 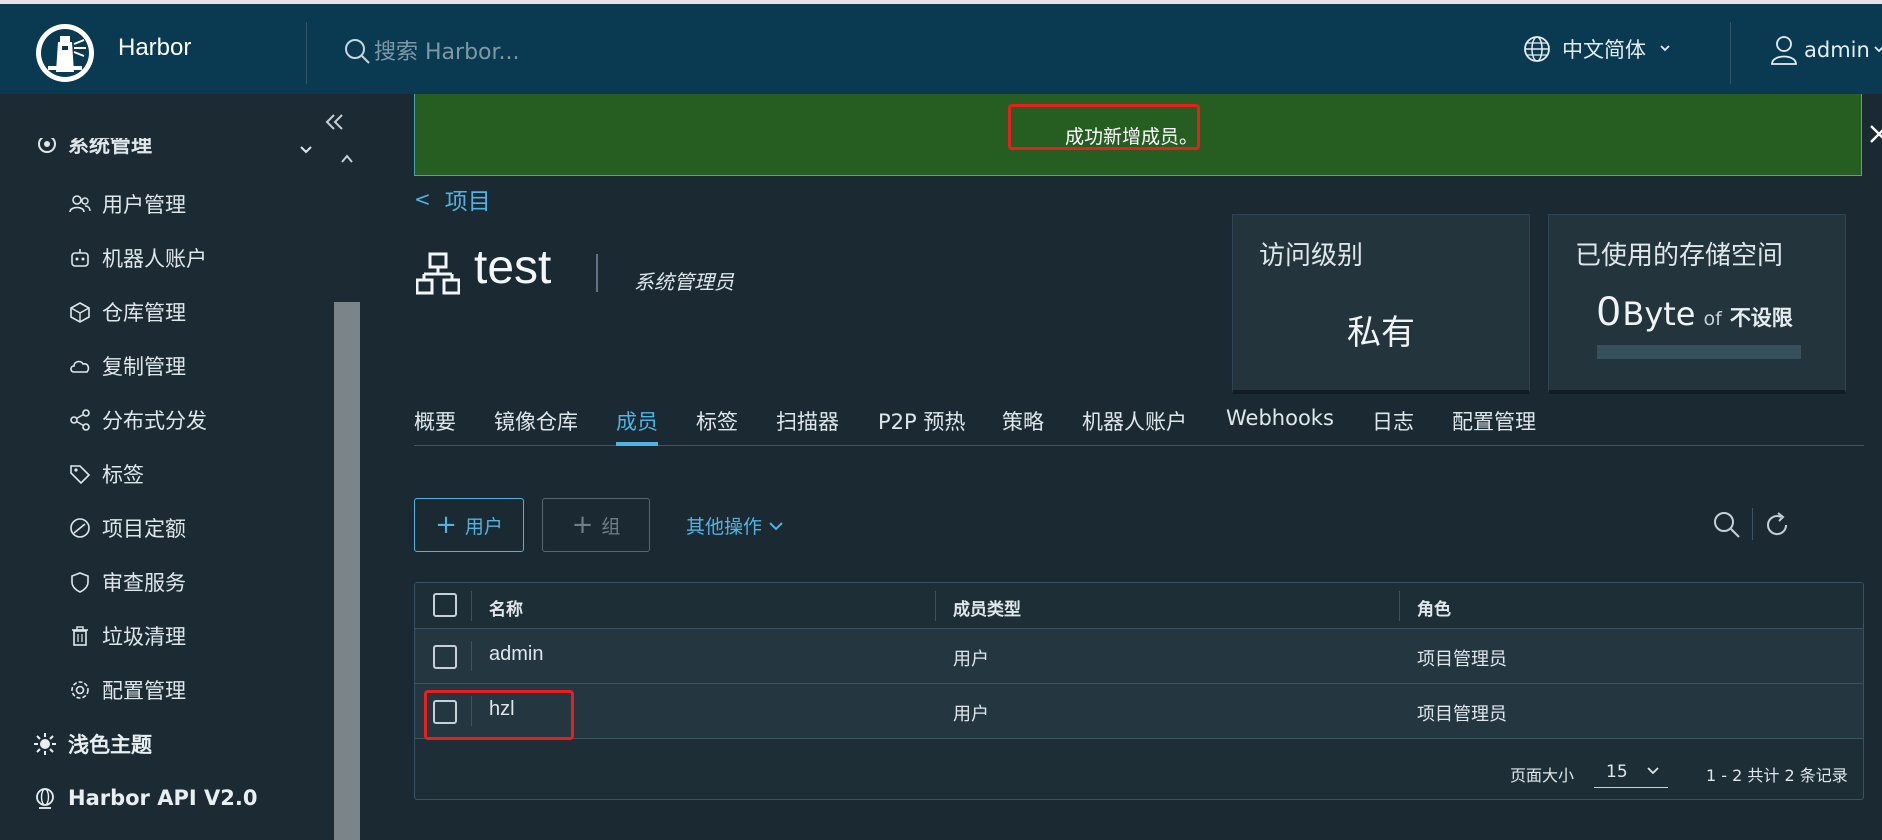 I want to click on api-globe-icon, so click(x=45, y=798).